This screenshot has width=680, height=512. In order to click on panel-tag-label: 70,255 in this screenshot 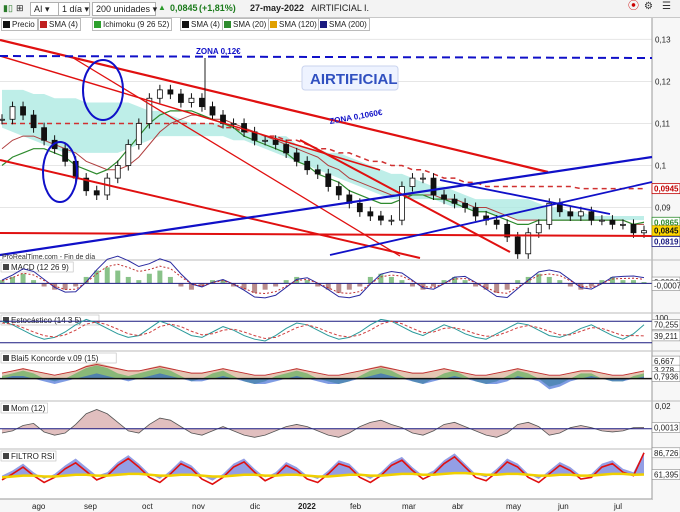, I will do `click(666, 325)`.